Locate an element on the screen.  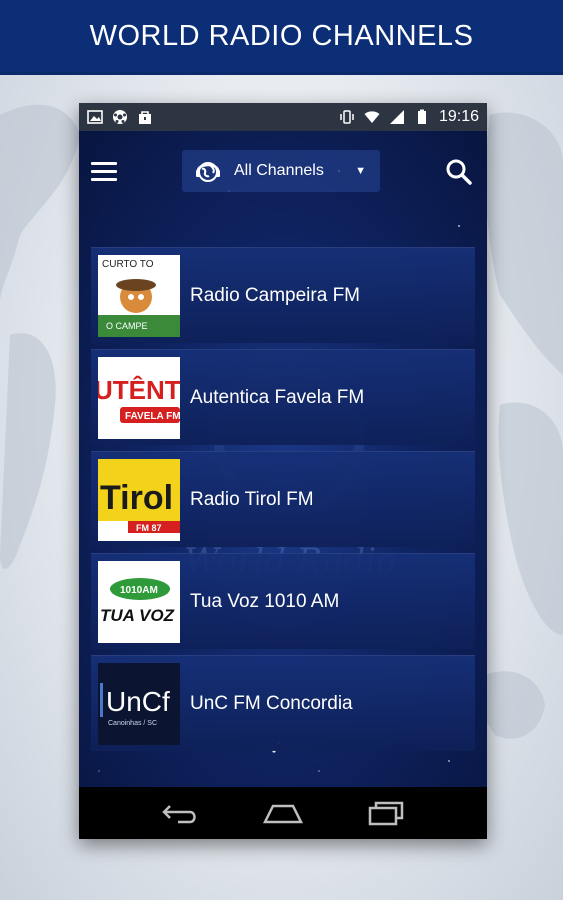
system-navigation-bar is located at coordinates (283, 813).